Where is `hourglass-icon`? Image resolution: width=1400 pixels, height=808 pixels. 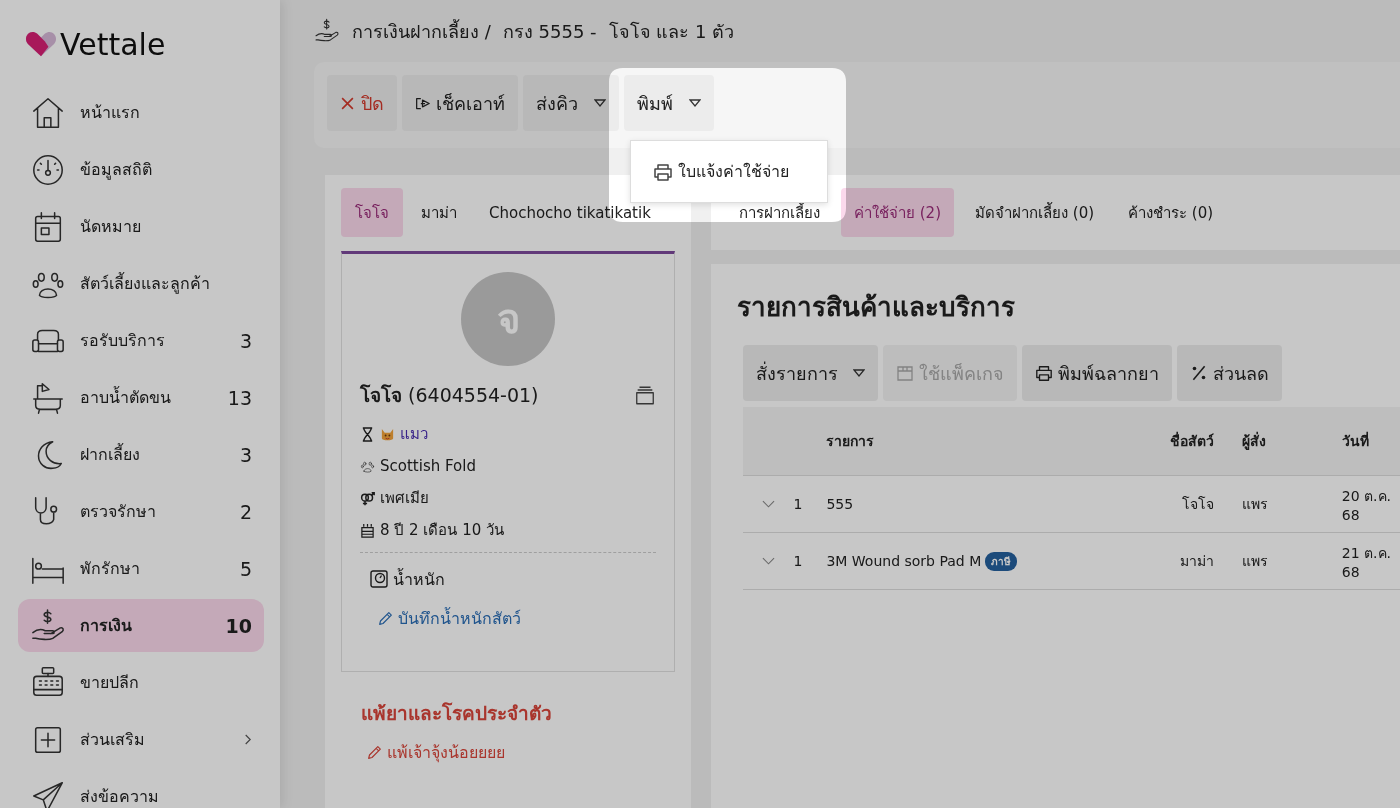
hourglass-icon is located at coordinates (367, 434).